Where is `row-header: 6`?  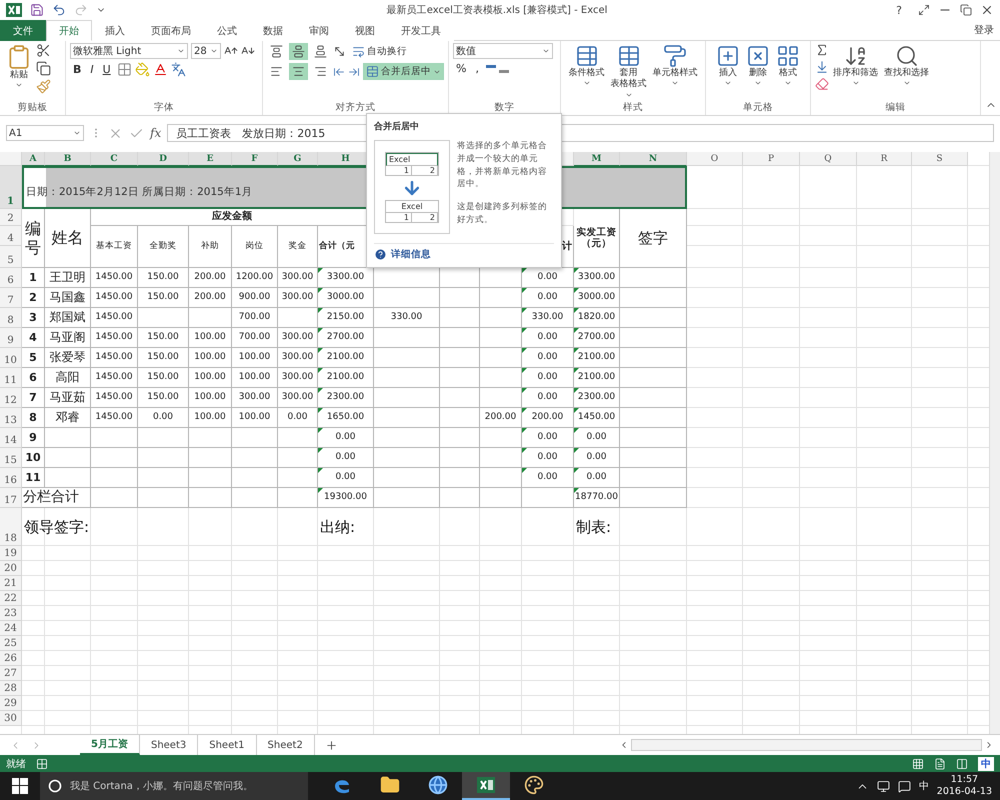
row-header: 6 is located at coordinates (11, 278).